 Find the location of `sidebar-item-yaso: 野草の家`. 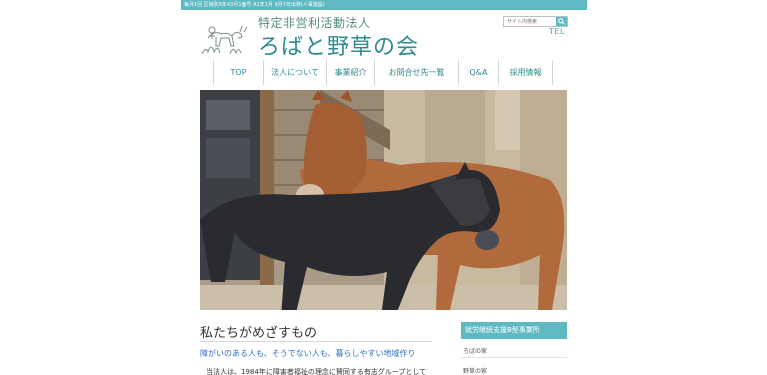

sidebar-item-yaso: 野草の家 is located at coordinates (475, 370).